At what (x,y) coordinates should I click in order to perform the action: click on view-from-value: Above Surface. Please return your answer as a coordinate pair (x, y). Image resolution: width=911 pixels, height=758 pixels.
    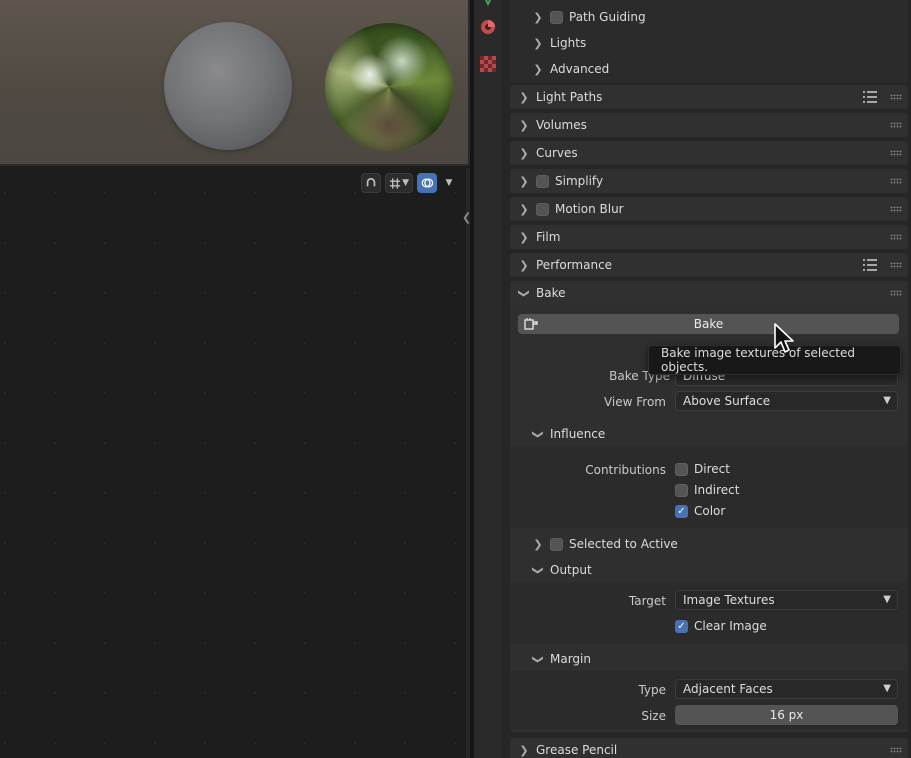
    Looking at the image, I should click on (727, 401).